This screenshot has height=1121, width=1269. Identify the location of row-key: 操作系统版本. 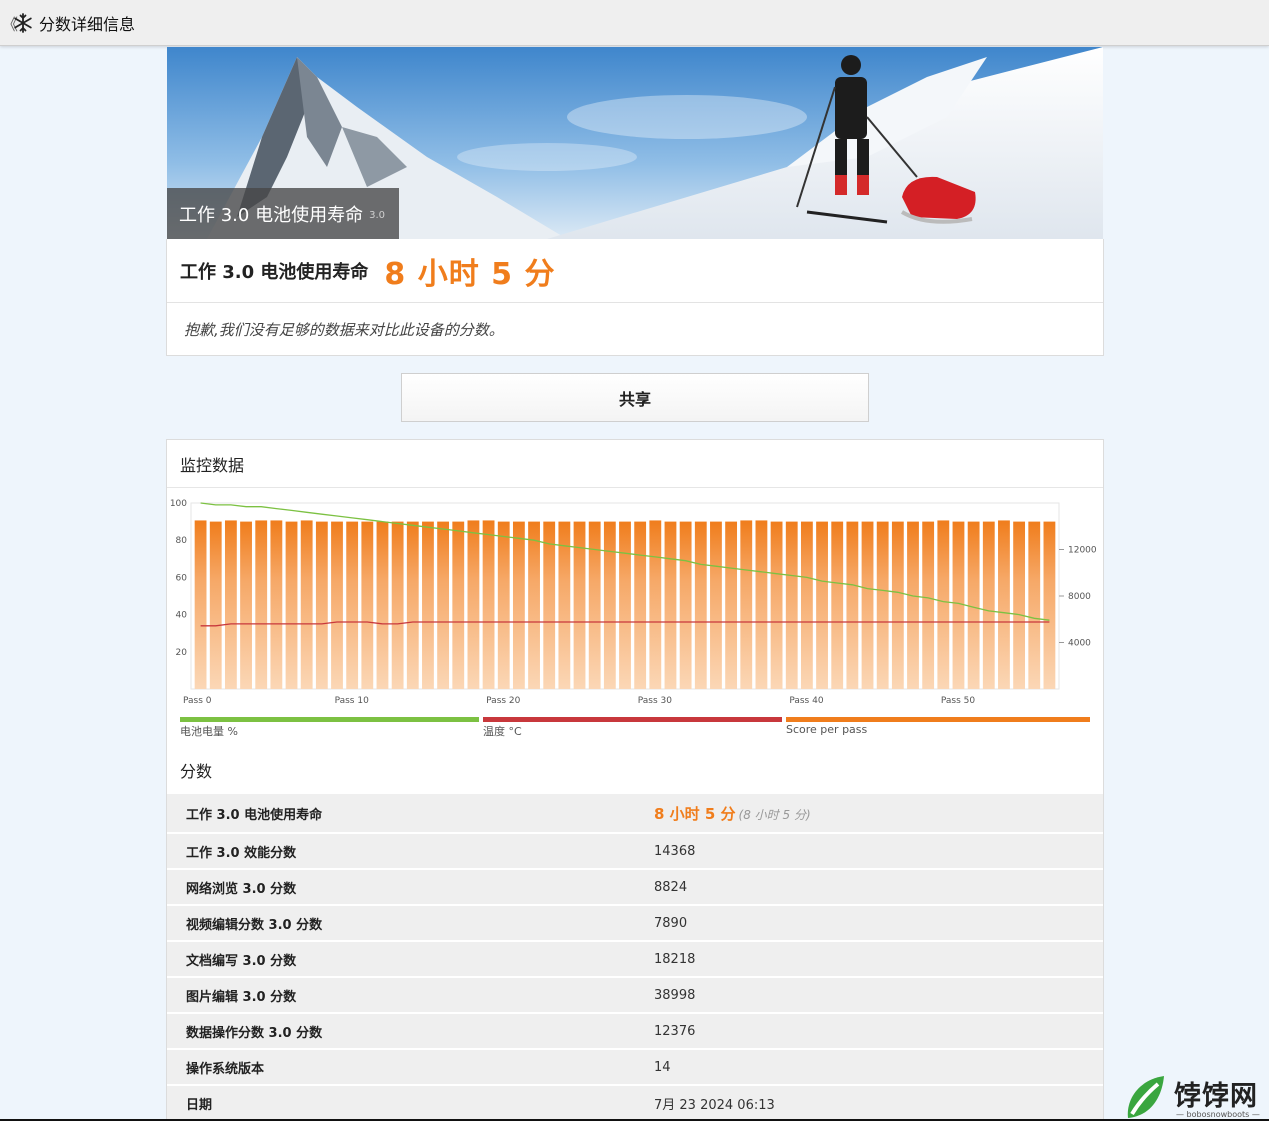
(225, 1069).